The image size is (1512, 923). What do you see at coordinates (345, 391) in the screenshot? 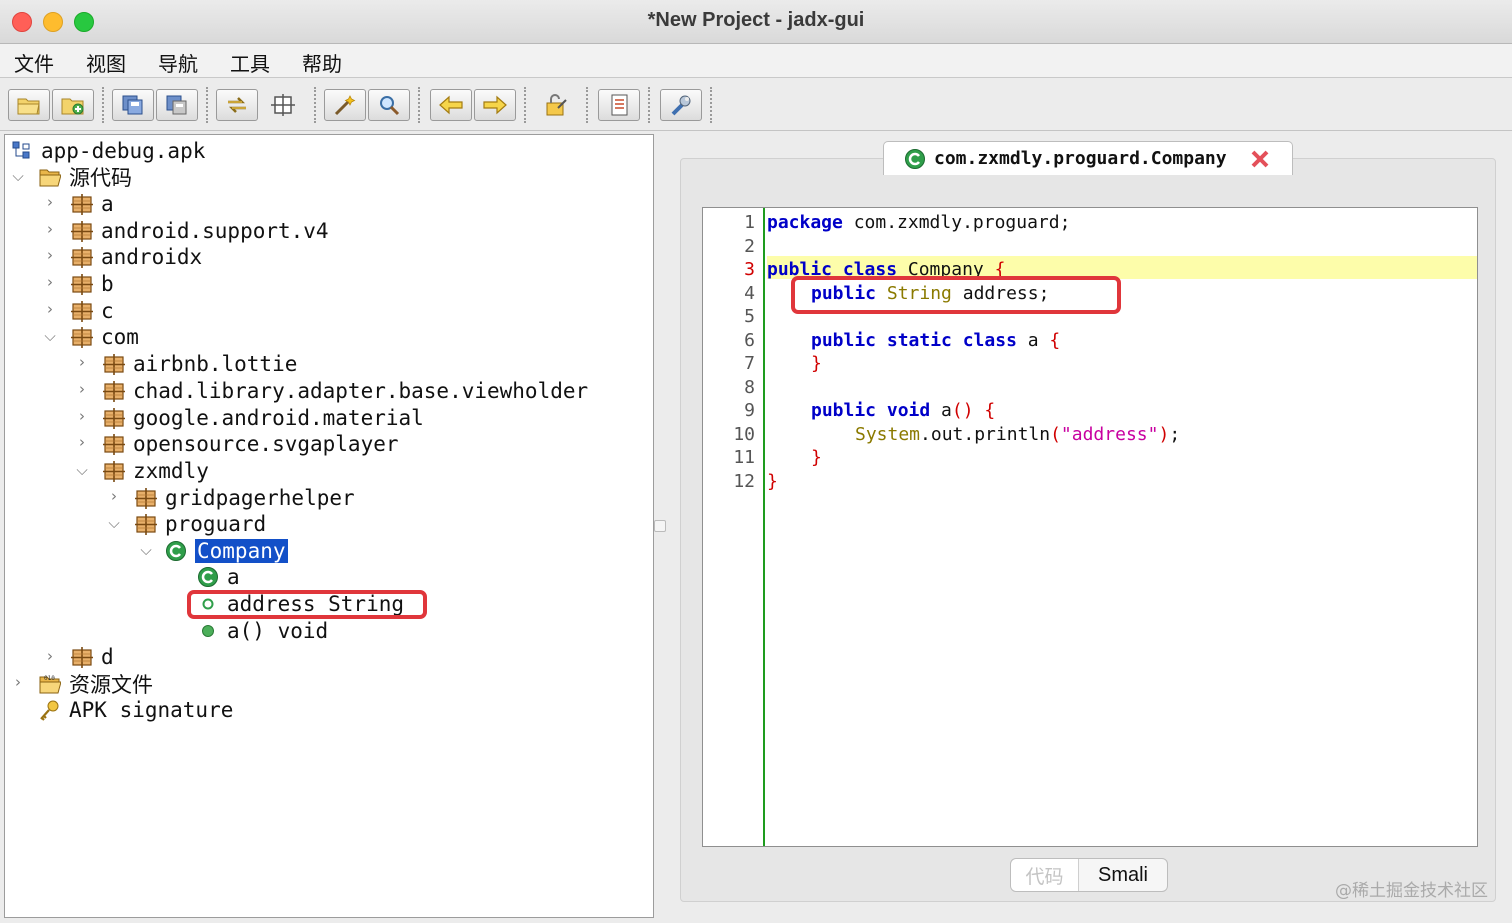
I see `tree-node-package: chad.library.adapter.base.viewholder` at bounding box center [345, 391].